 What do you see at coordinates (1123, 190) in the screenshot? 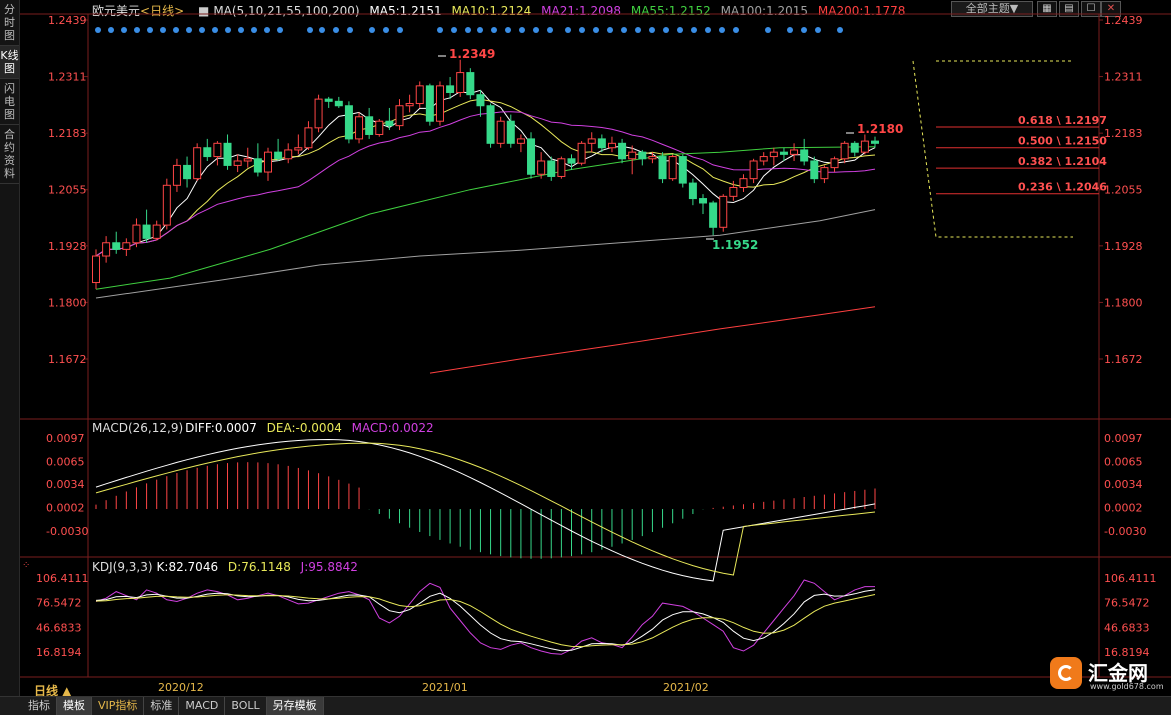
I see `price-tick-right: 1.2055` at bounding box center [1123, 190].